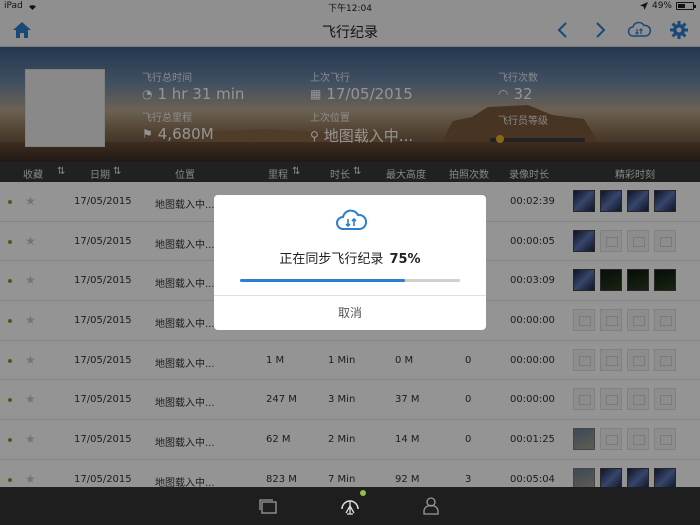 This screenshot has width=700, height=525. Describe the element at coordinates (352, 219) in the screenshot. I see `cloud-sync-icon` at that location.